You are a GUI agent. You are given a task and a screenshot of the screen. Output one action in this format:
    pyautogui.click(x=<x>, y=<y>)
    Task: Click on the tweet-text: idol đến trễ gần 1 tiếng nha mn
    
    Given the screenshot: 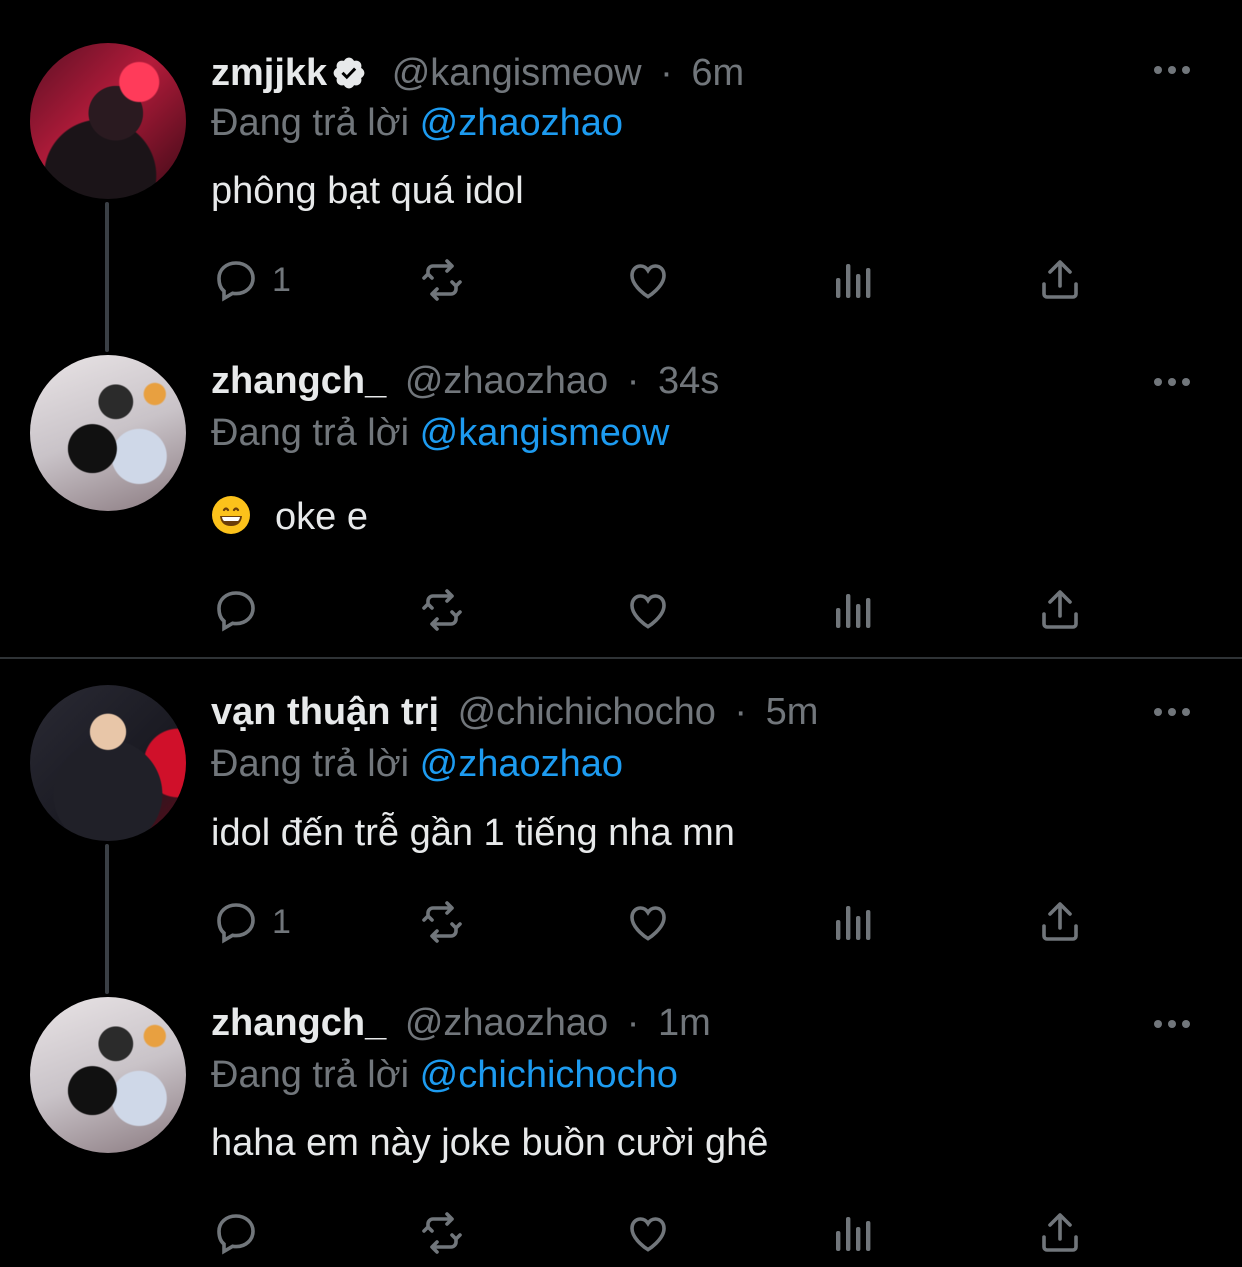 What is the action you would take?
    pyautogui.click(x=473, y=833)
    